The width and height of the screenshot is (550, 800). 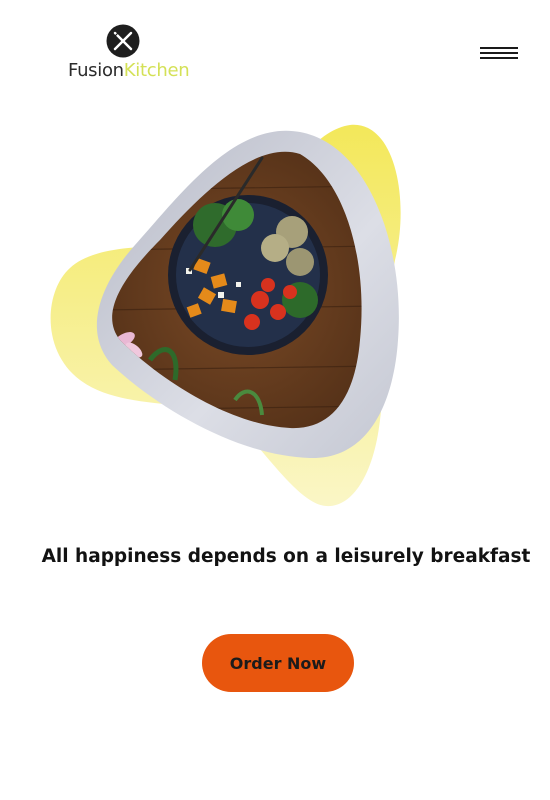 I want to click on logo-text-fusion: Fusion, so click(x=96, y=70).